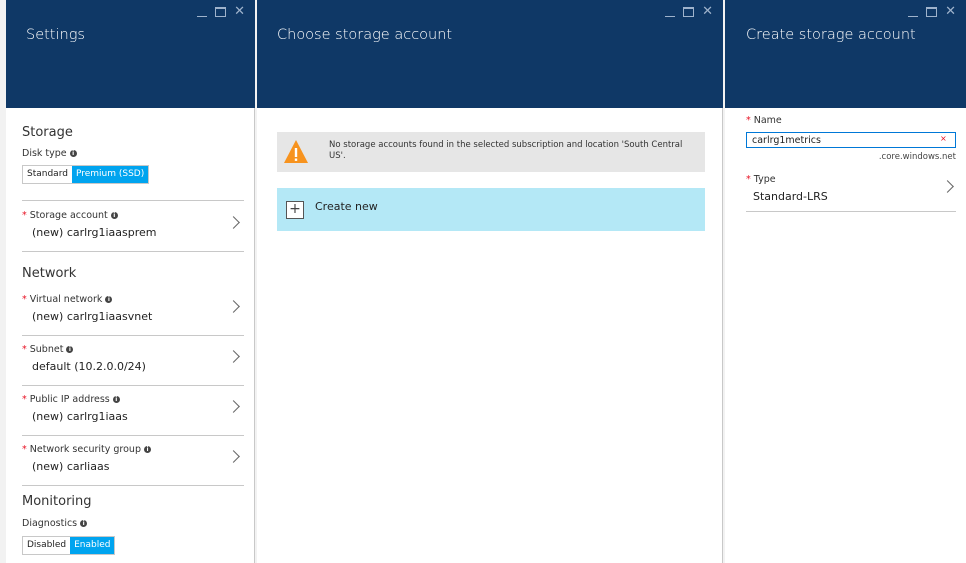 The height and width of the screenshot is (563, 966). What do you see at coordinates (46, 545) in the screenshot?
I see `diagnostics-disabled-option: Disabled` at bounding box center [46, 545].